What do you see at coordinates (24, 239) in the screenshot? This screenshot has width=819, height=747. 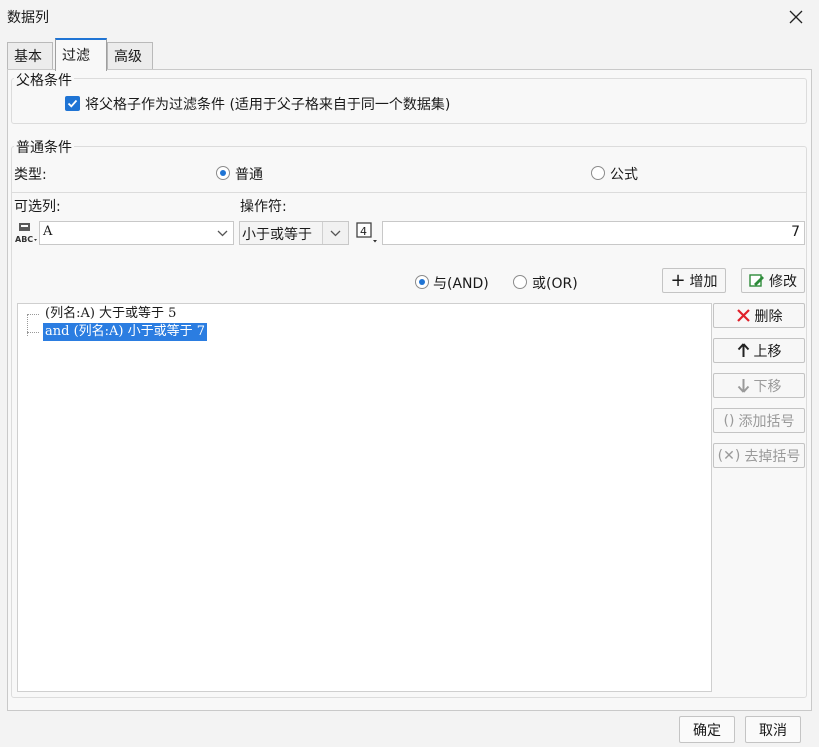 I see `svg-text: ABC` at bounding box center [24, 239].